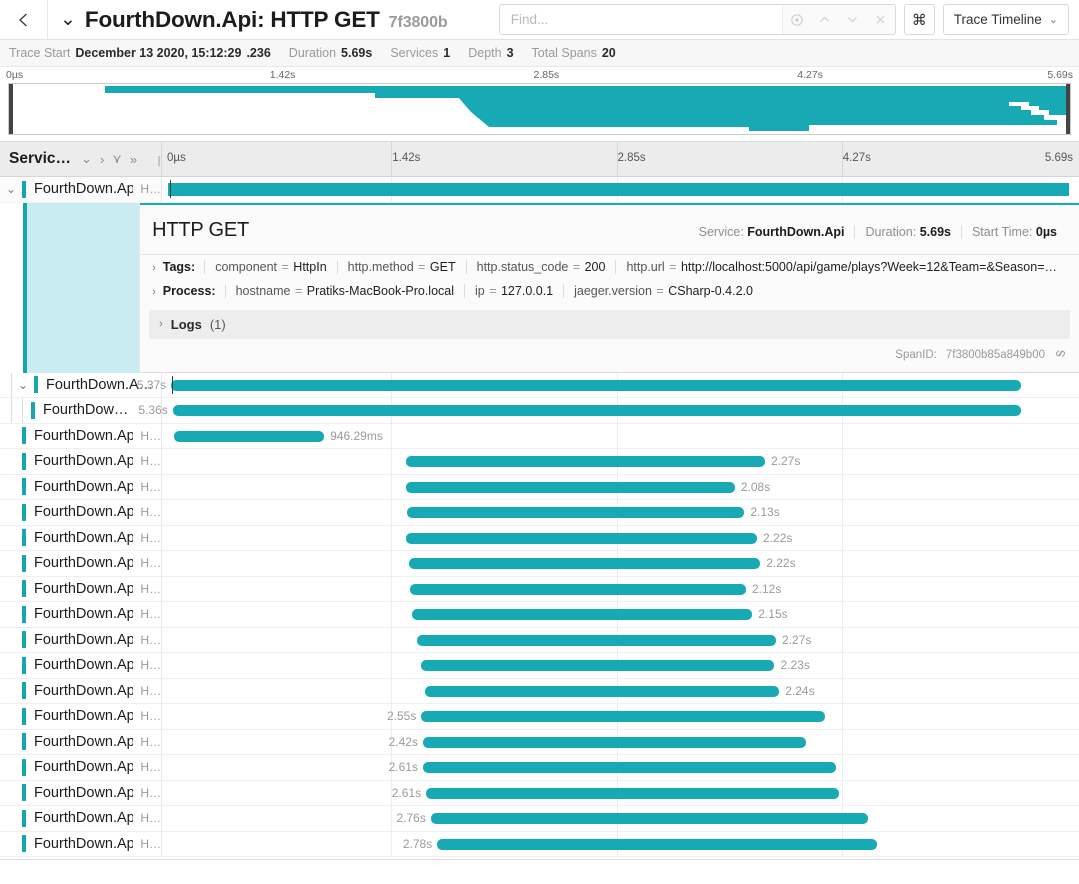 The width and height of the screenshot is (1079, 884). I want to click on span-row: FourthDown.Api H… 2.55s, so click(539, 717).